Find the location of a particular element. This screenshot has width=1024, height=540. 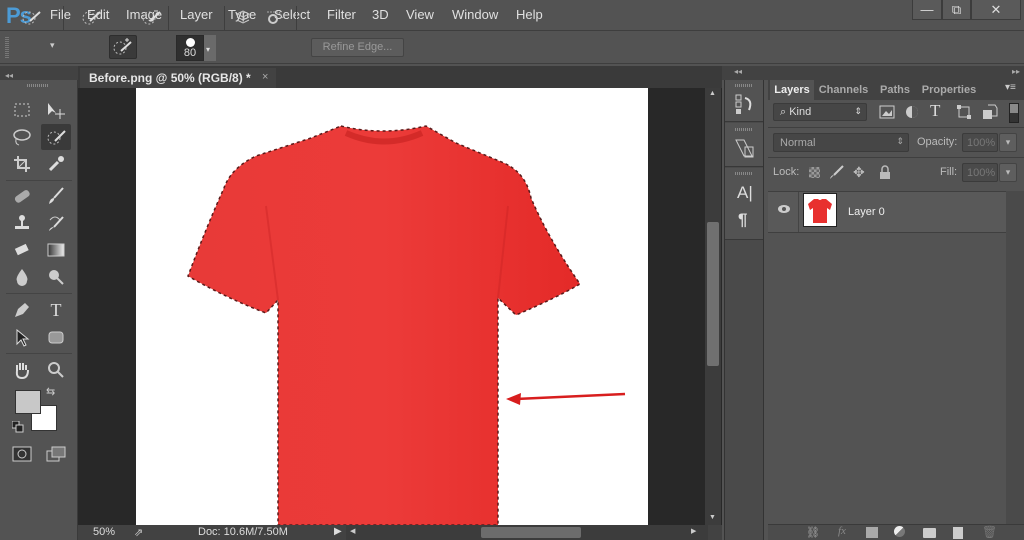

quick-selection-tool-icon is located at coordinates (56, 137).